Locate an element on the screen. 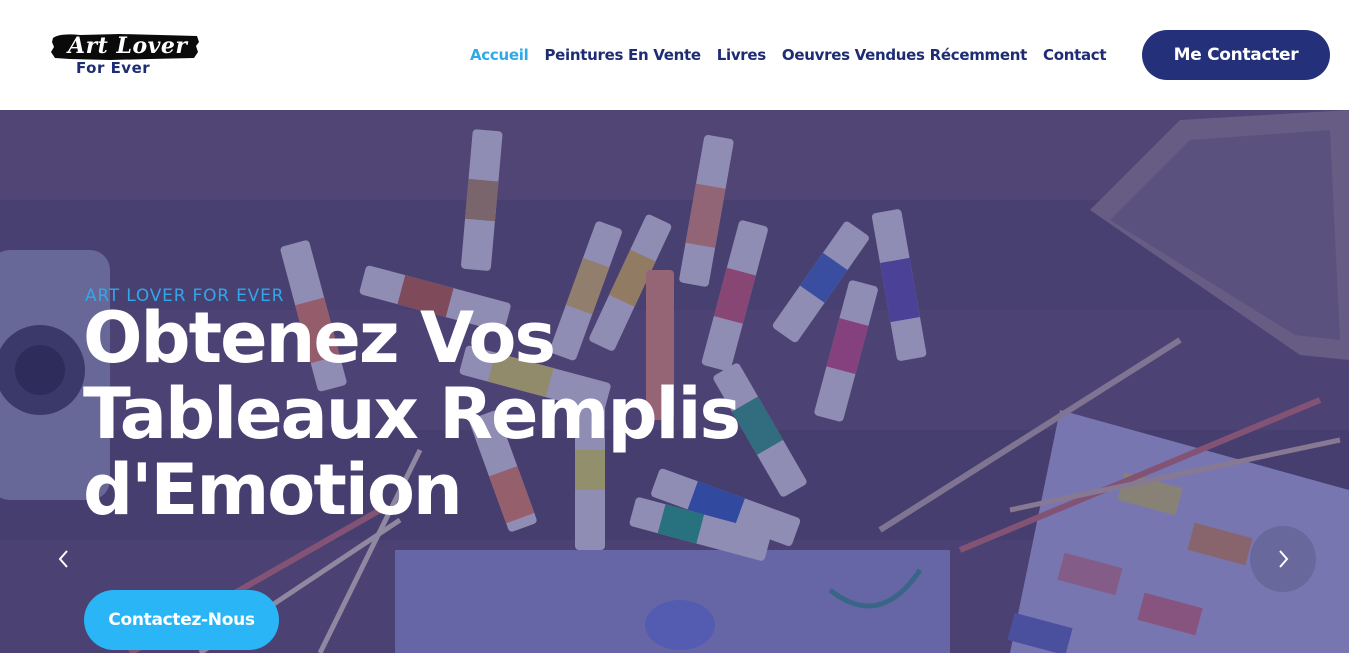  nav-item-contact: Contact is located at coordinates (1075, 56).